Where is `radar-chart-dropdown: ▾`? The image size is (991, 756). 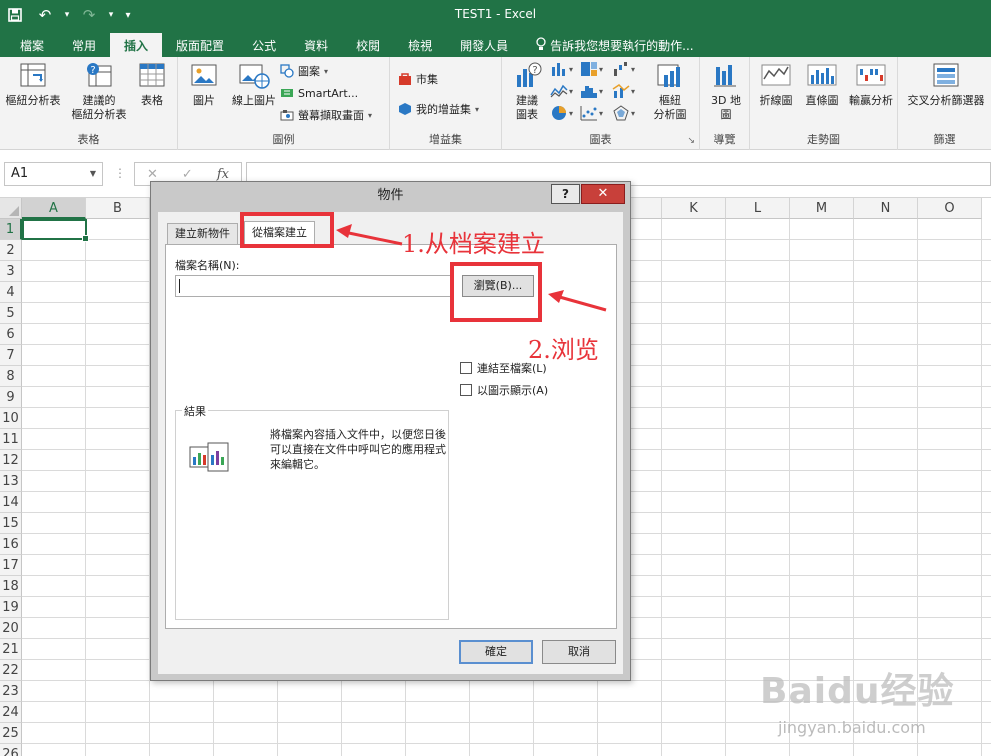 radar-chart-dropdown: ▾ is located at coordinates (623, 113).